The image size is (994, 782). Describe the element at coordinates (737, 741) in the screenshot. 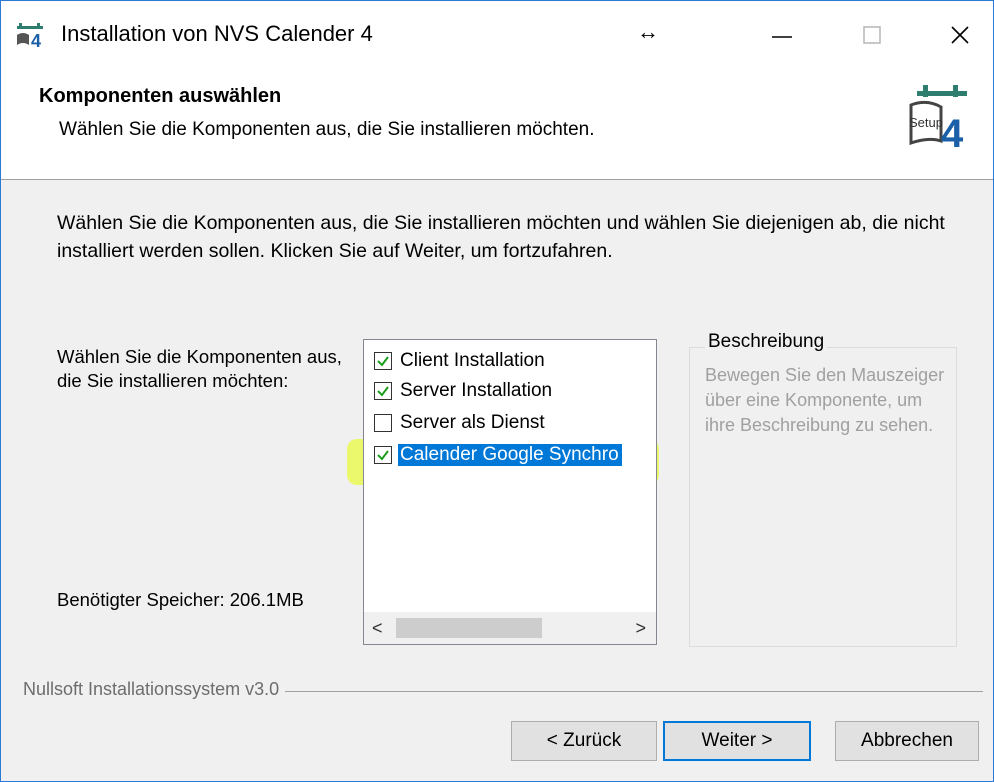

I see `next-button: Weiter >` at that location.